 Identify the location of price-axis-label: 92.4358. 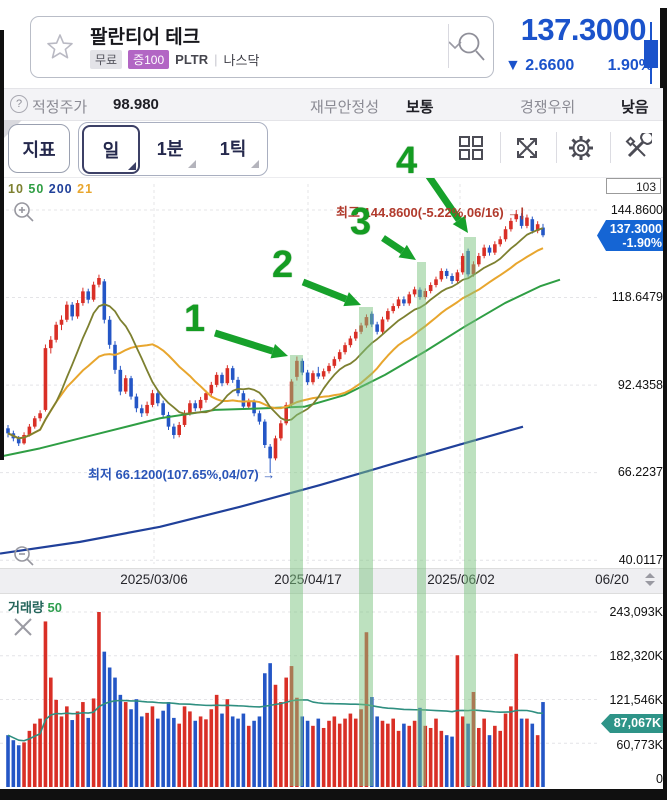
(640, 385).